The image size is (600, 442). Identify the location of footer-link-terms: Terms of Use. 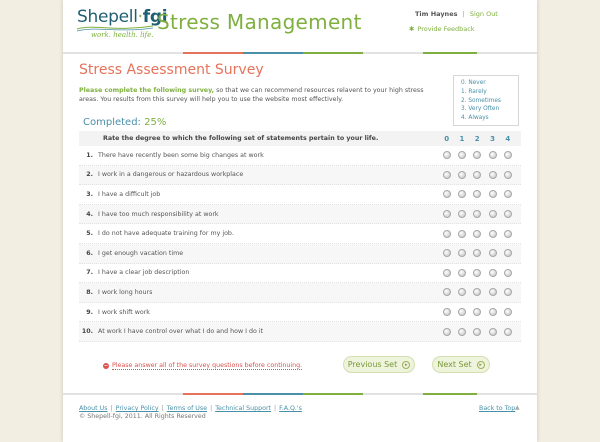
(187, 408).